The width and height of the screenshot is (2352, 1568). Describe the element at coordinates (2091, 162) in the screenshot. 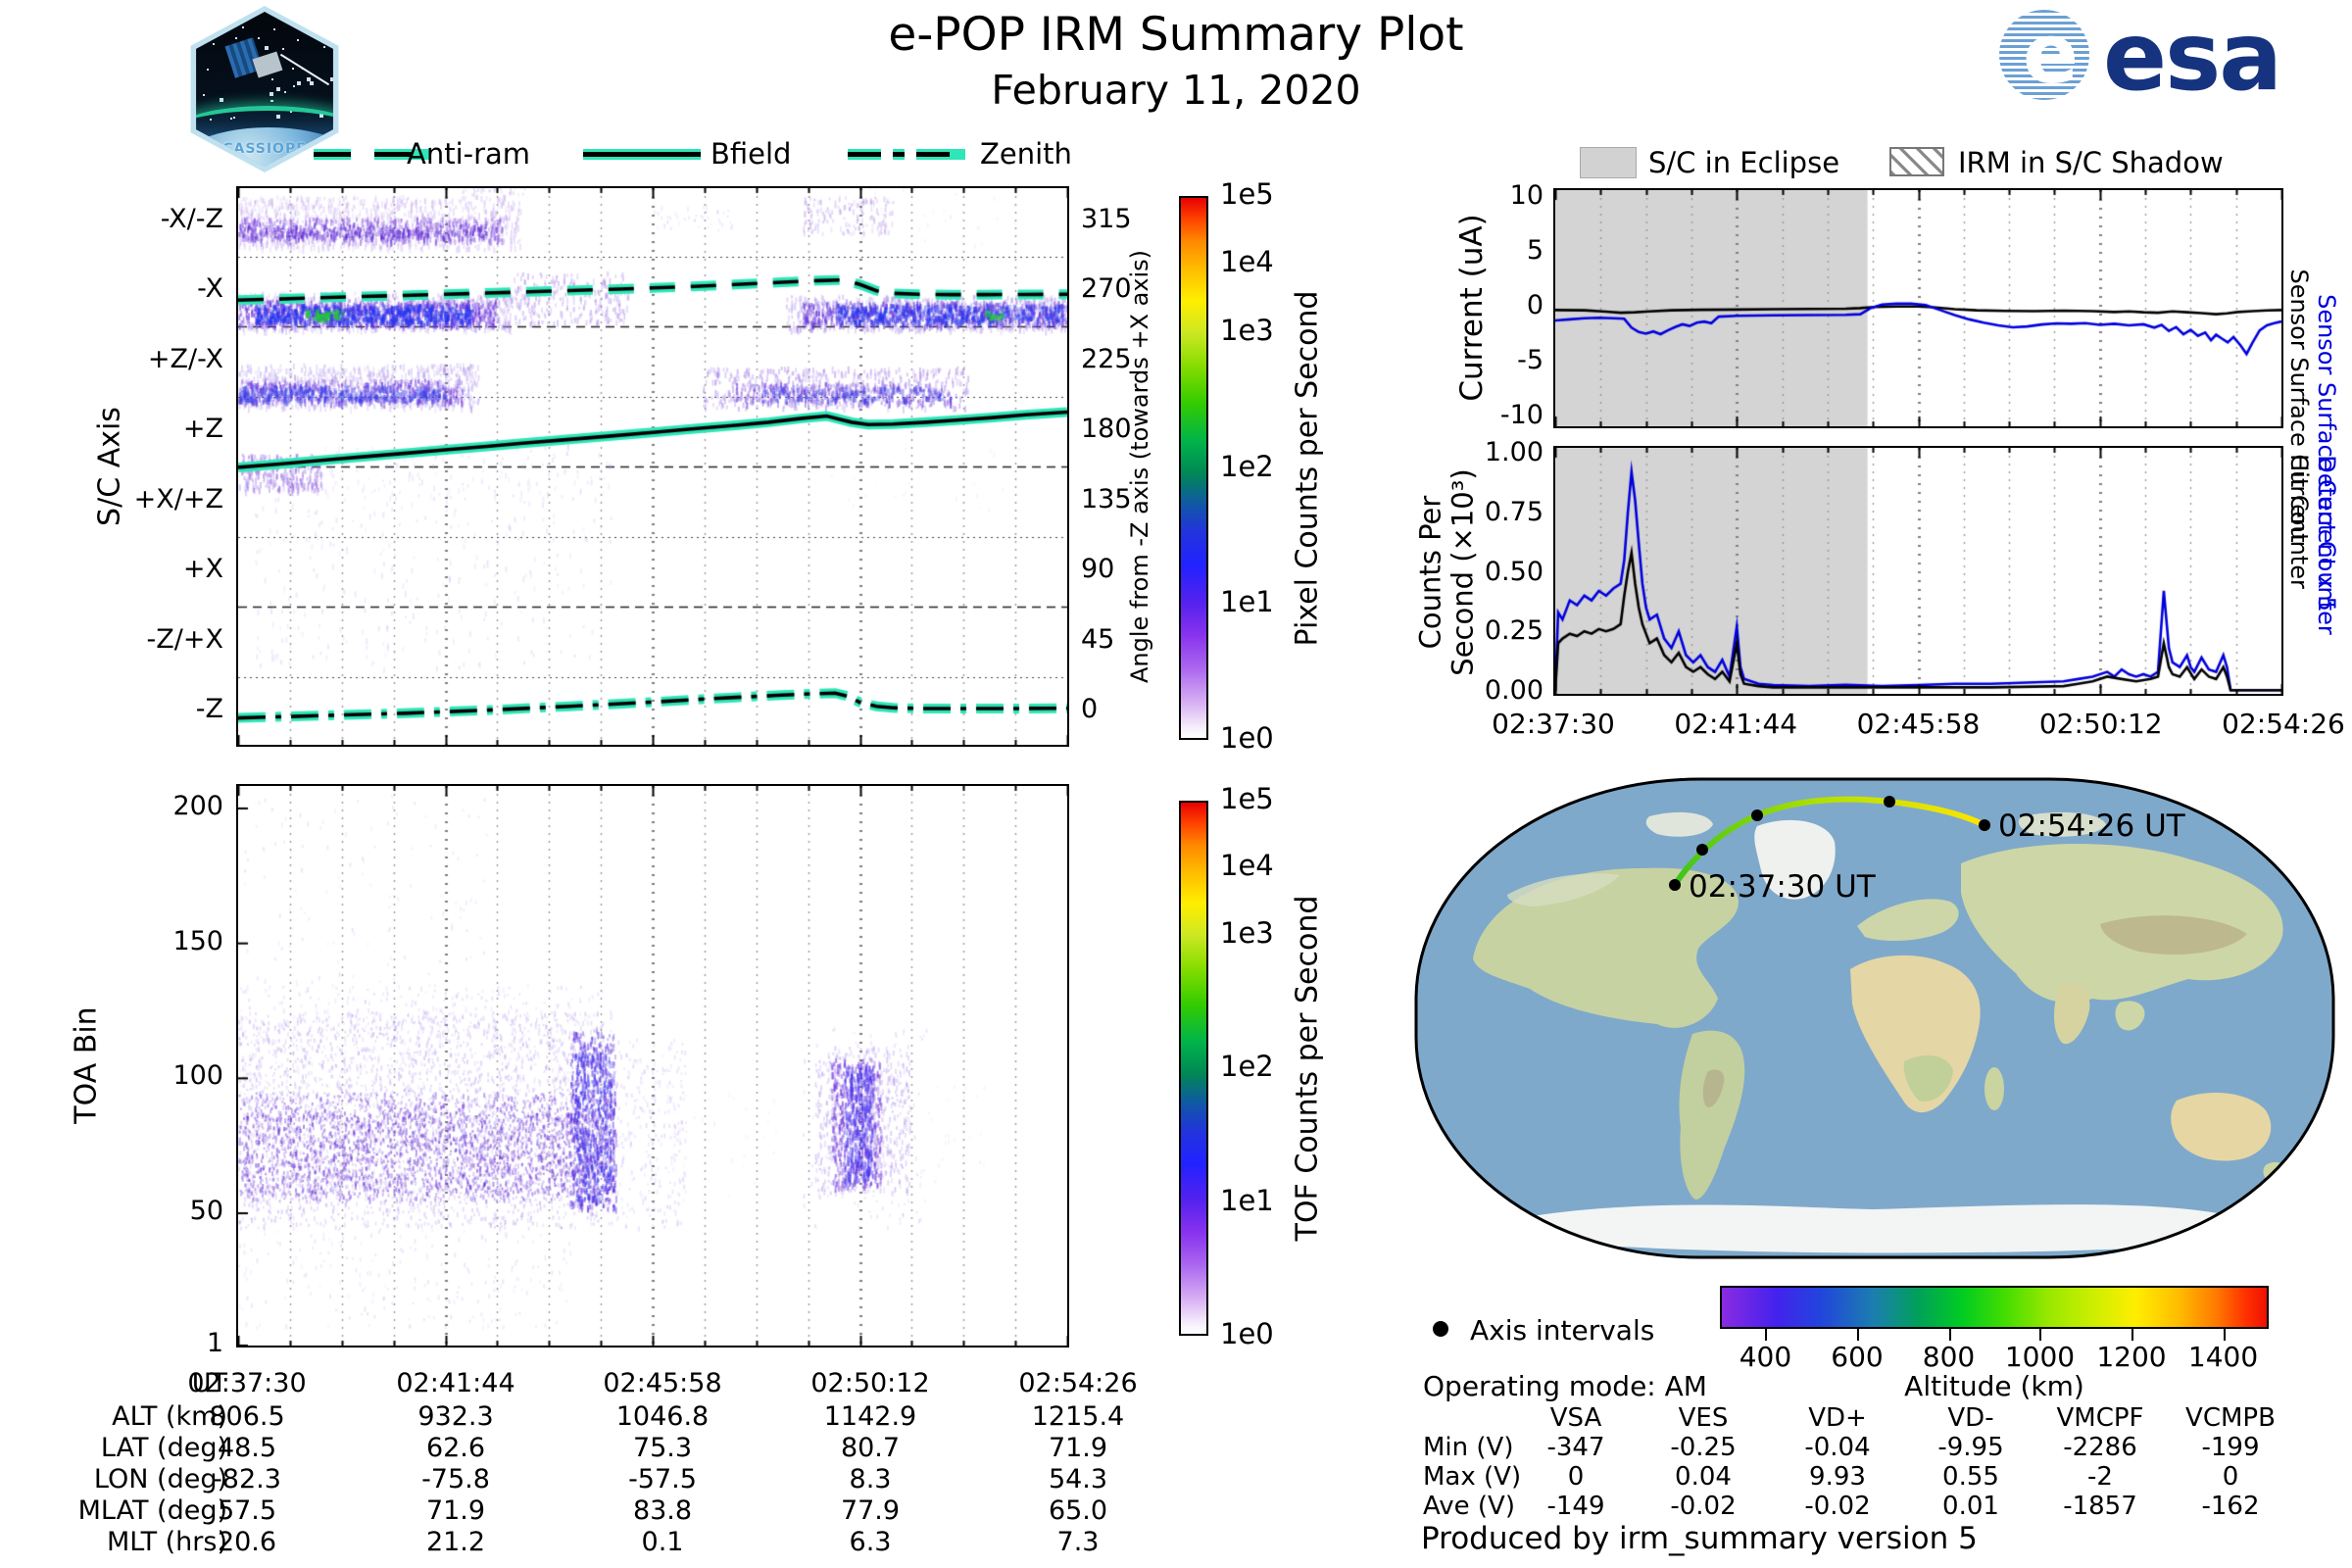

I see `shadow-label: IRM in S/C Shadow` at that location.